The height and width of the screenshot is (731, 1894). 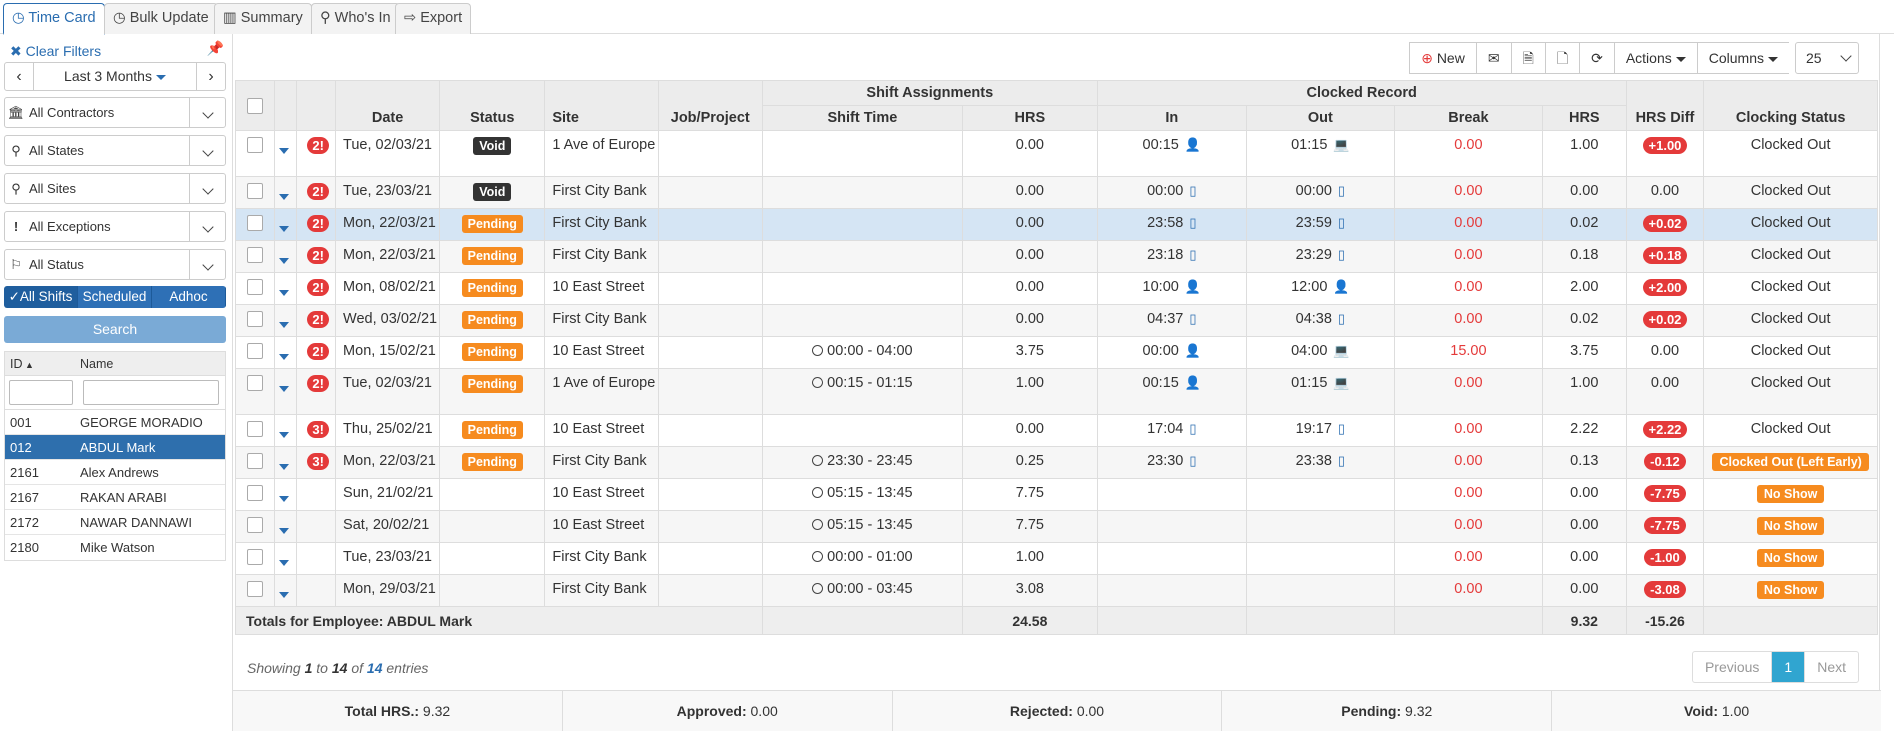 What do you see at coordinates (115, 447) in the screenshot?
I see `employee-row-selected: 012 ABDUL Mark` at bounding box center [115, 447].